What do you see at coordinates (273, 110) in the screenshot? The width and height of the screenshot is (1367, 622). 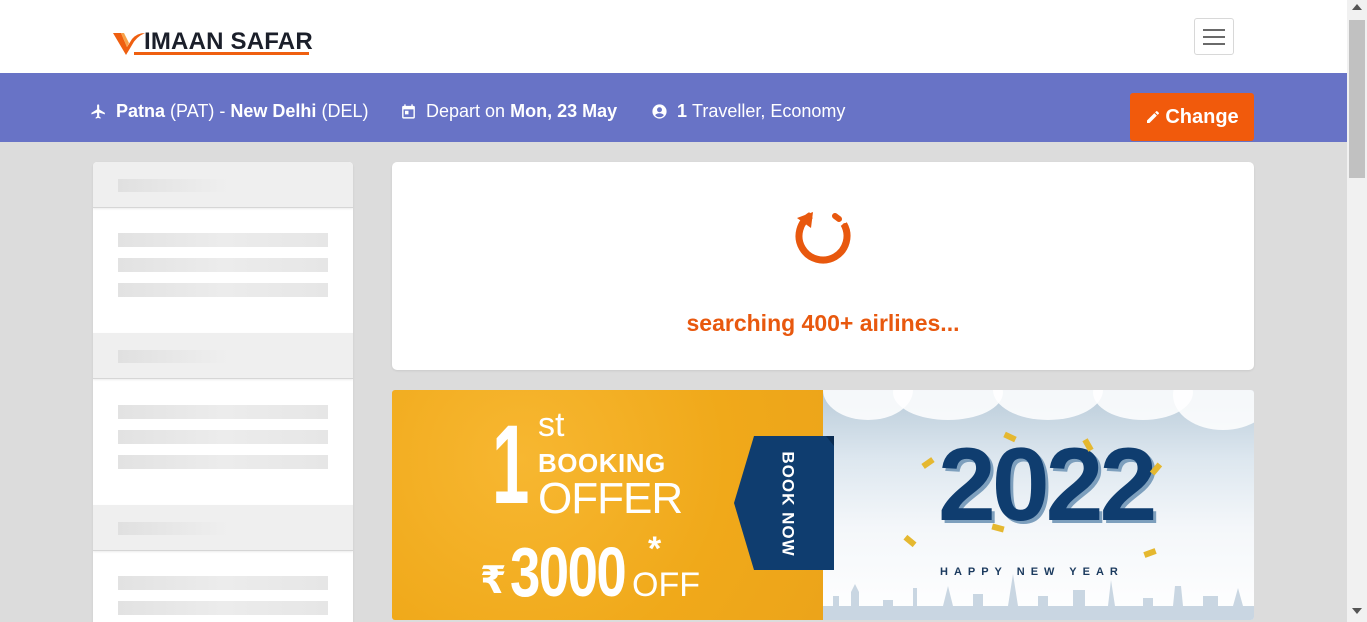 I see `destination-city: New Delhi` at bounding box center [273, 110].